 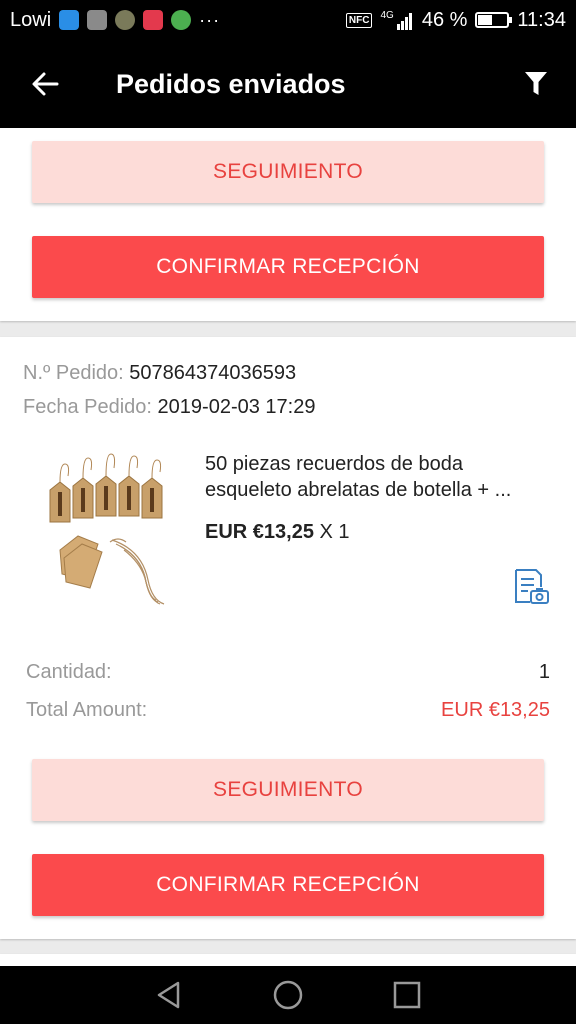 I want to click on status-bar: Lowi ··· NFC 4G 46 % 11:34, so click(x=288, y=20).